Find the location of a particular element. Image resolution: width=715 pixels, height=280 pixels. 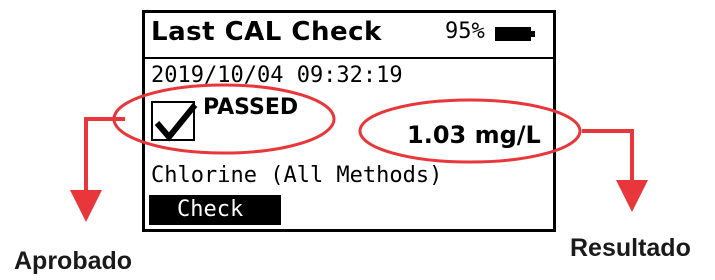

aprobado-label: Aprobado is located at coordinates (73, 261).